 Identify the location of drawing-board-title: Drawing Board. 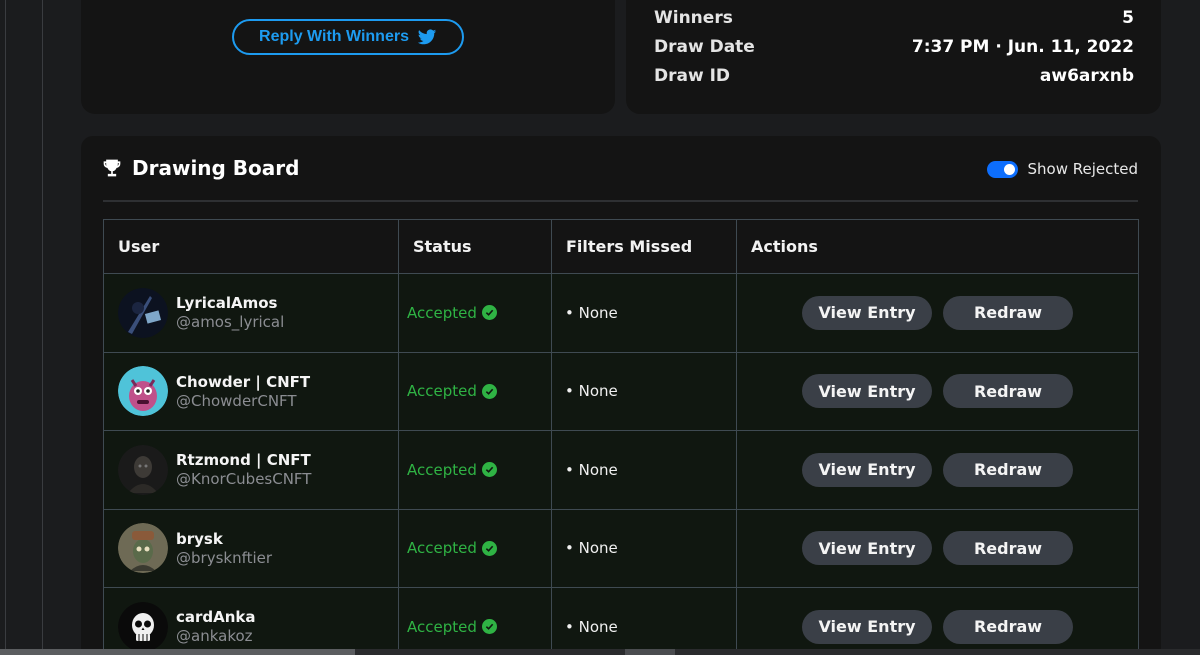
(200, 168).